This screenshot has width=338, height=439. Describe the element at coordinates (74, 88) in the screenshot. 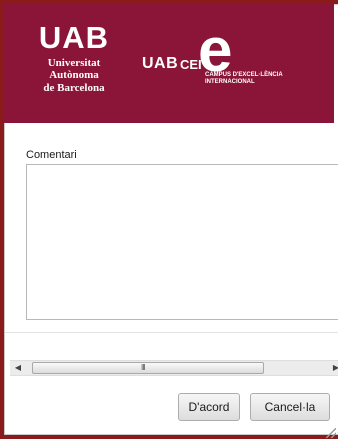

I see `uab-logo-name-line2: de Barcelona` at that location.